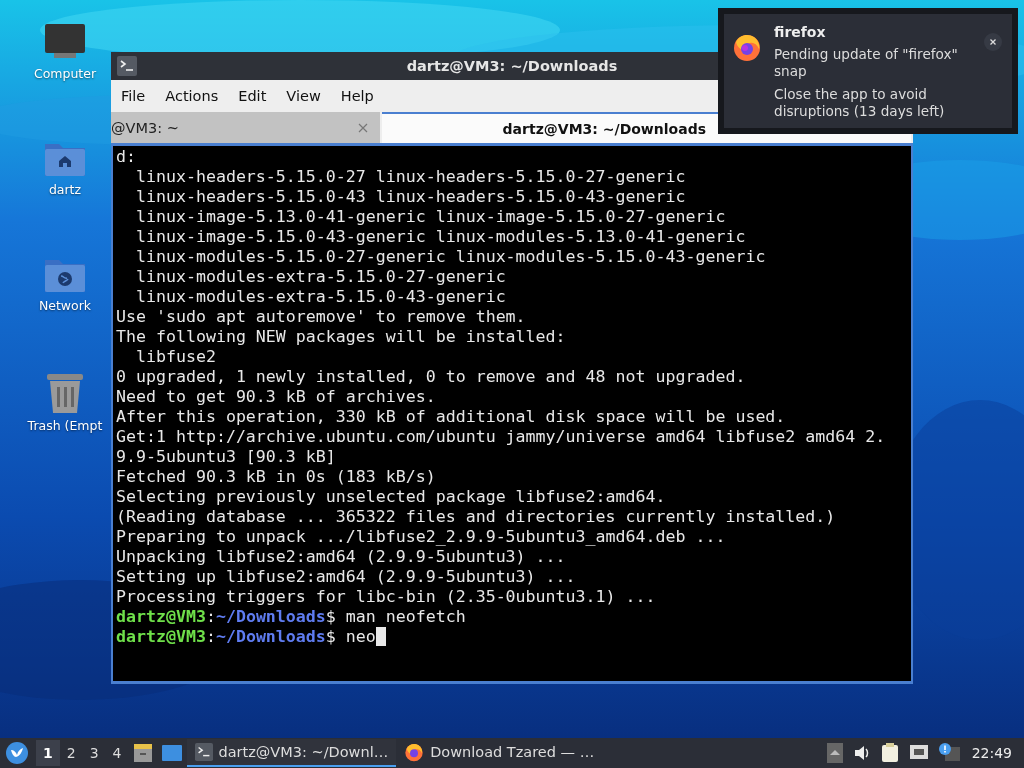  Describe the element at coordinates (321, 317) in the screenshot. I see `terminal-line: Use 'sudo apt autoremove' to remove them.` at that location.